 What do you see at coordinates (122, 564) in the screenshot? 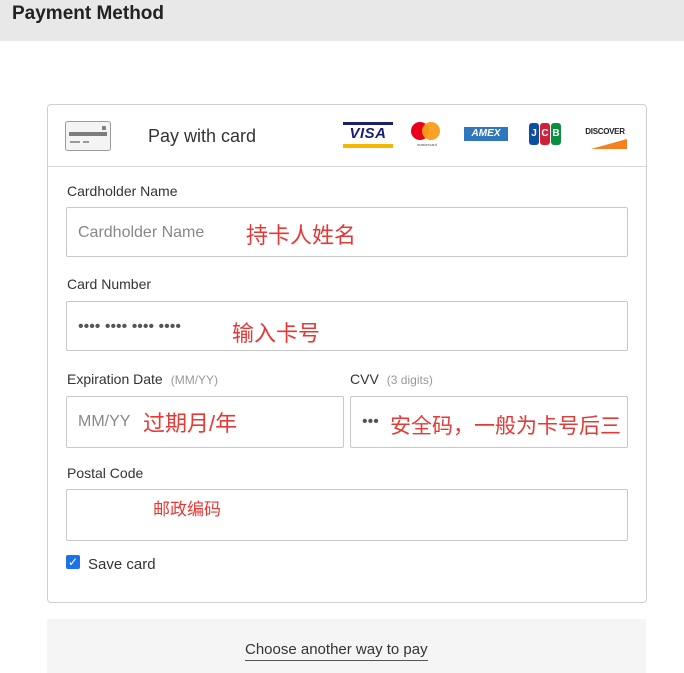
I see `save-card-label: Save card` at bounding box center [122, 564].